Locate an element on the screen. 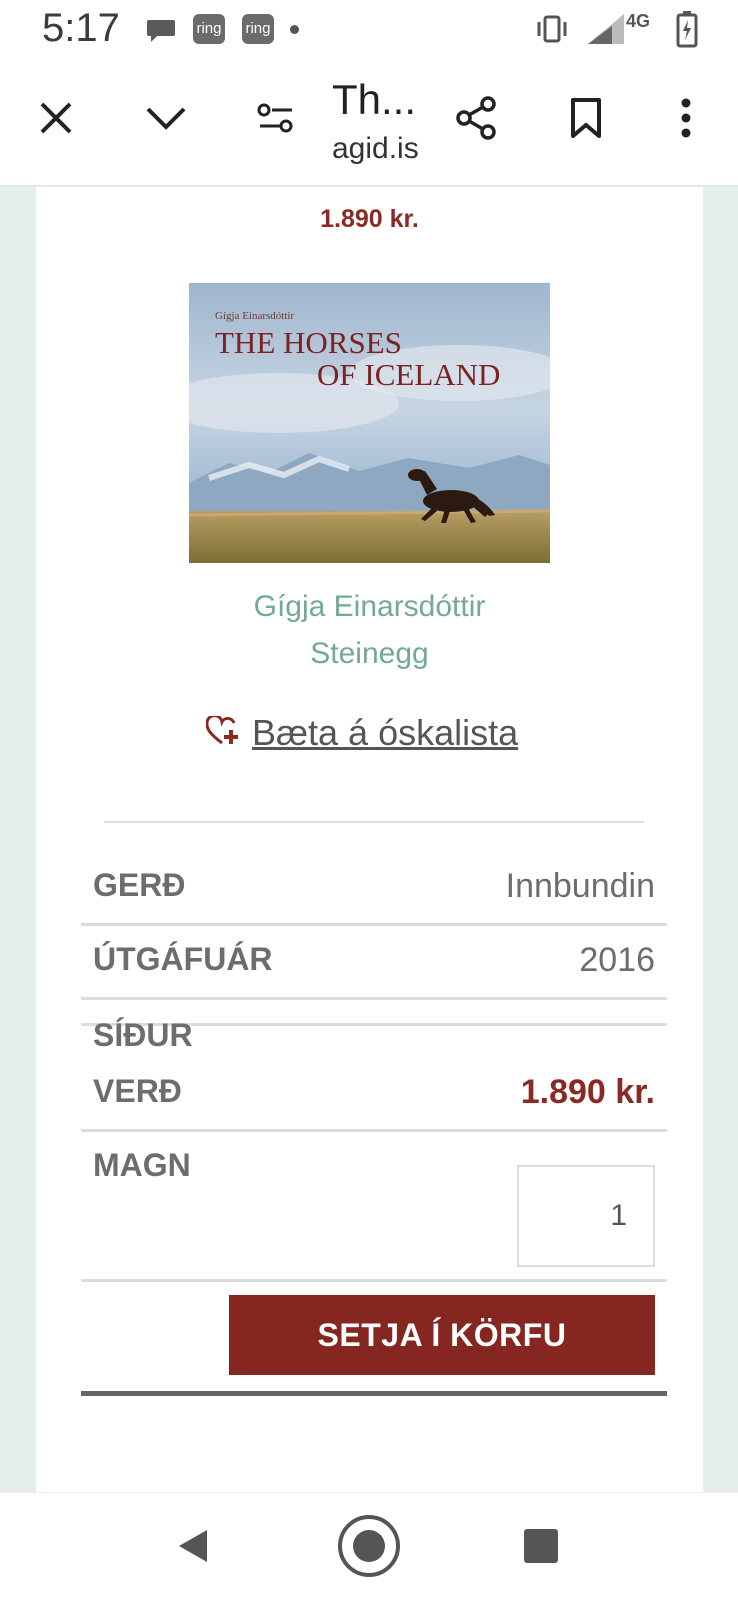 The height and width of the screenshot is (1600, 738). more-notifications-dot is located at coordinates (294, 29).